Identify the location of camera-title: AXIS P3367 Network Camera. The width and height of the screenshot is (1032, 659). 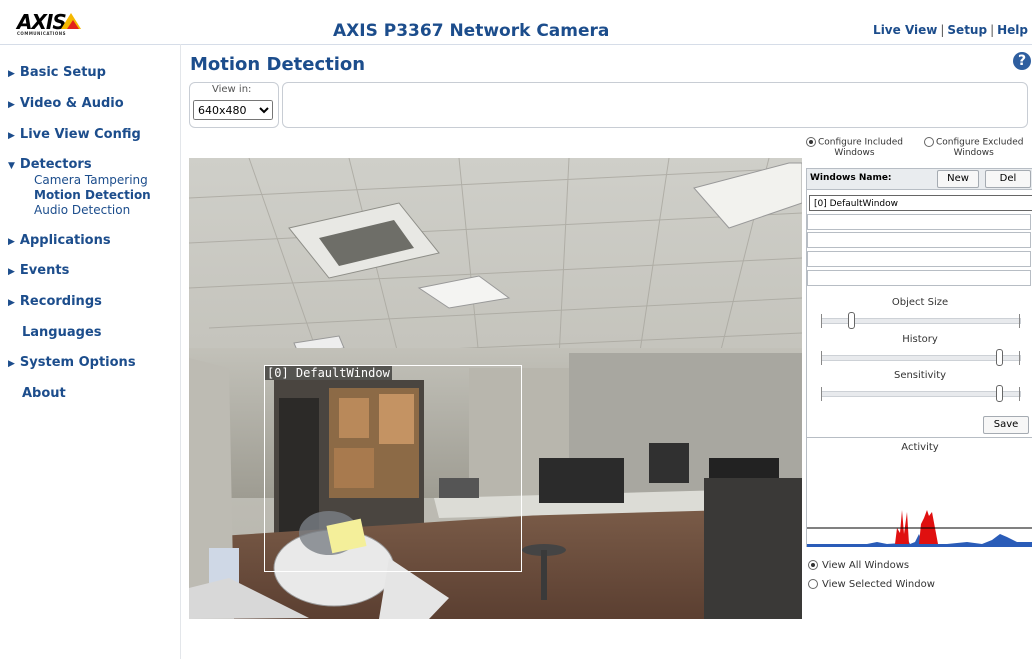
(471, 31).